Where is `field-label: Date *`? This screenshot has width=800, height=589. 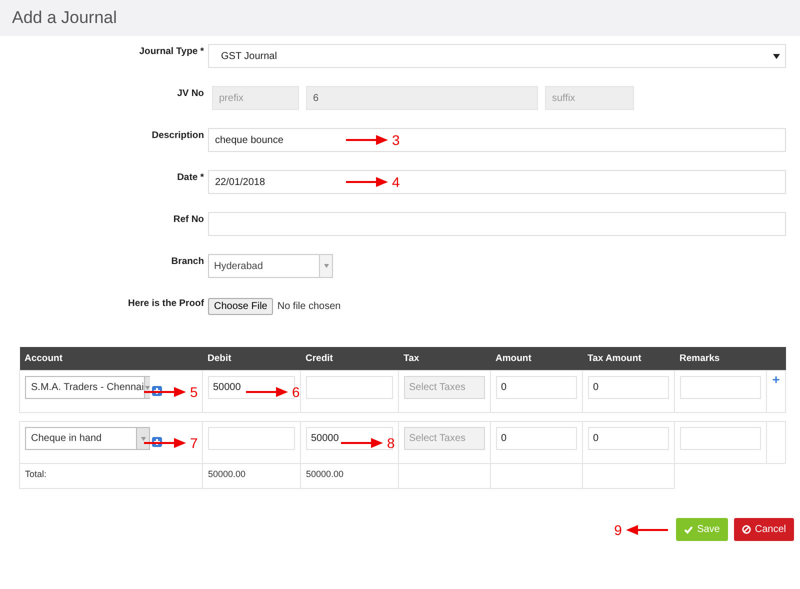 field-label: Date * is located at coordinates (190, 177).